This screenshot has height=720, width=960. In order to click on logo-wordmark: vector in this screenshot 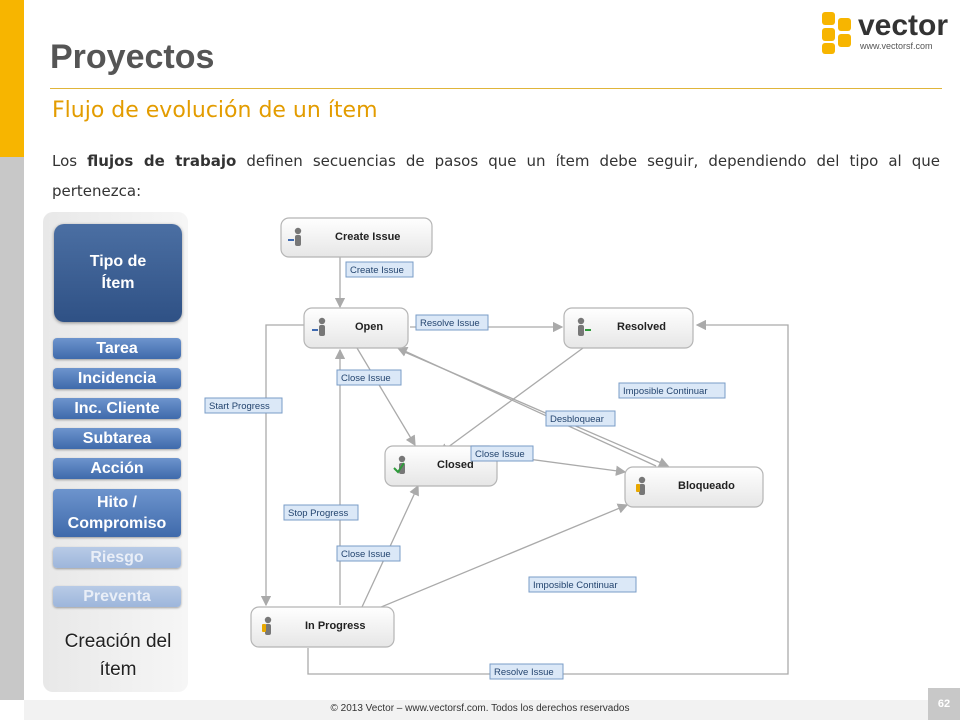, I will do `click(903, 25)`.